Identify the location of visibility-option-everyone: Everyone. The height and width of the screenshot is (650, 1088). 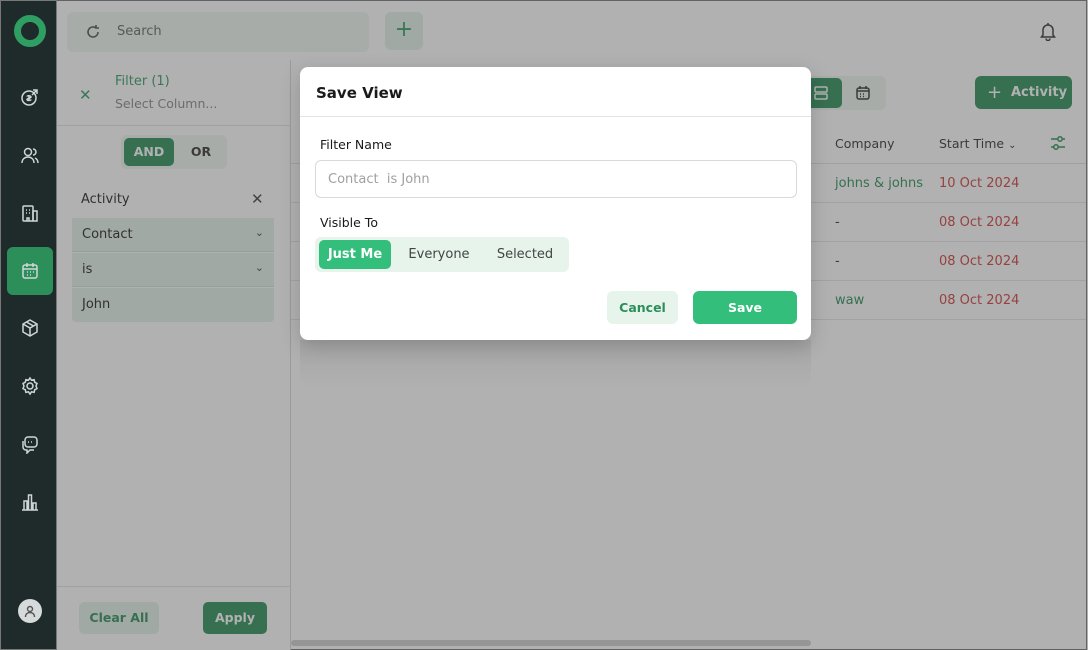
(439, 254).